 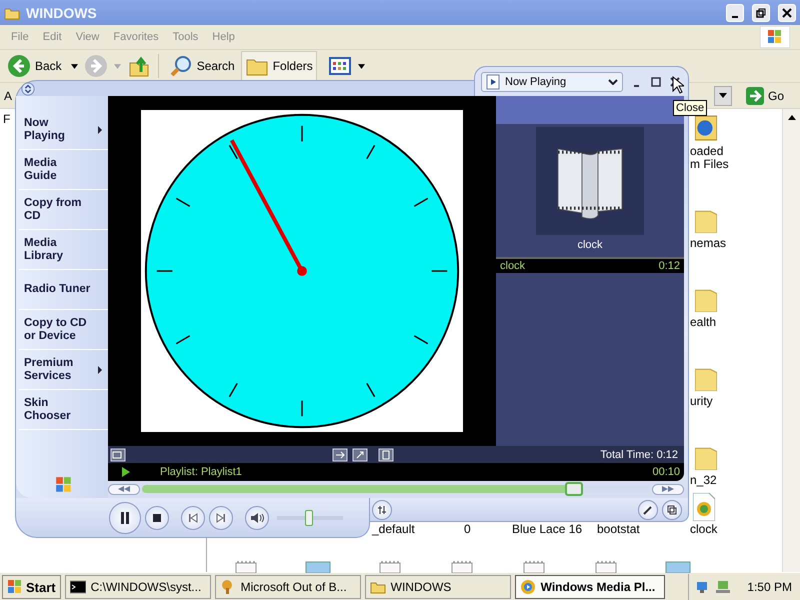 What do you see at coordinates (78, 587) in the screenshot?
I see `console-icon` at bounding box center [78, 587].